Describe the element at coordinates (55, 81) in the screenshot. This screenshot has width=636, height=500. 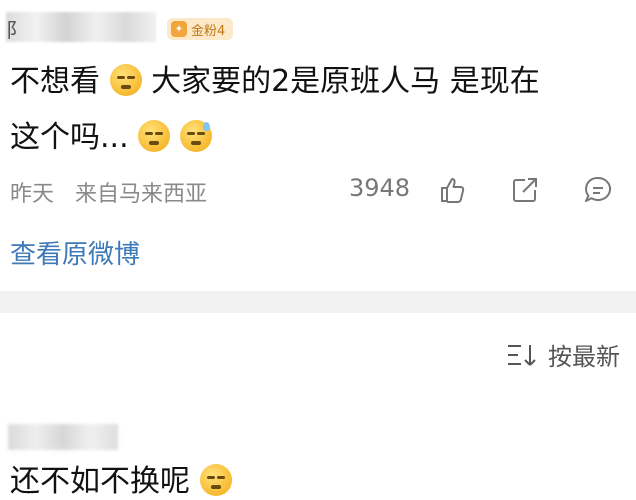
I see `comment-text-part1: 不想看` at that location.